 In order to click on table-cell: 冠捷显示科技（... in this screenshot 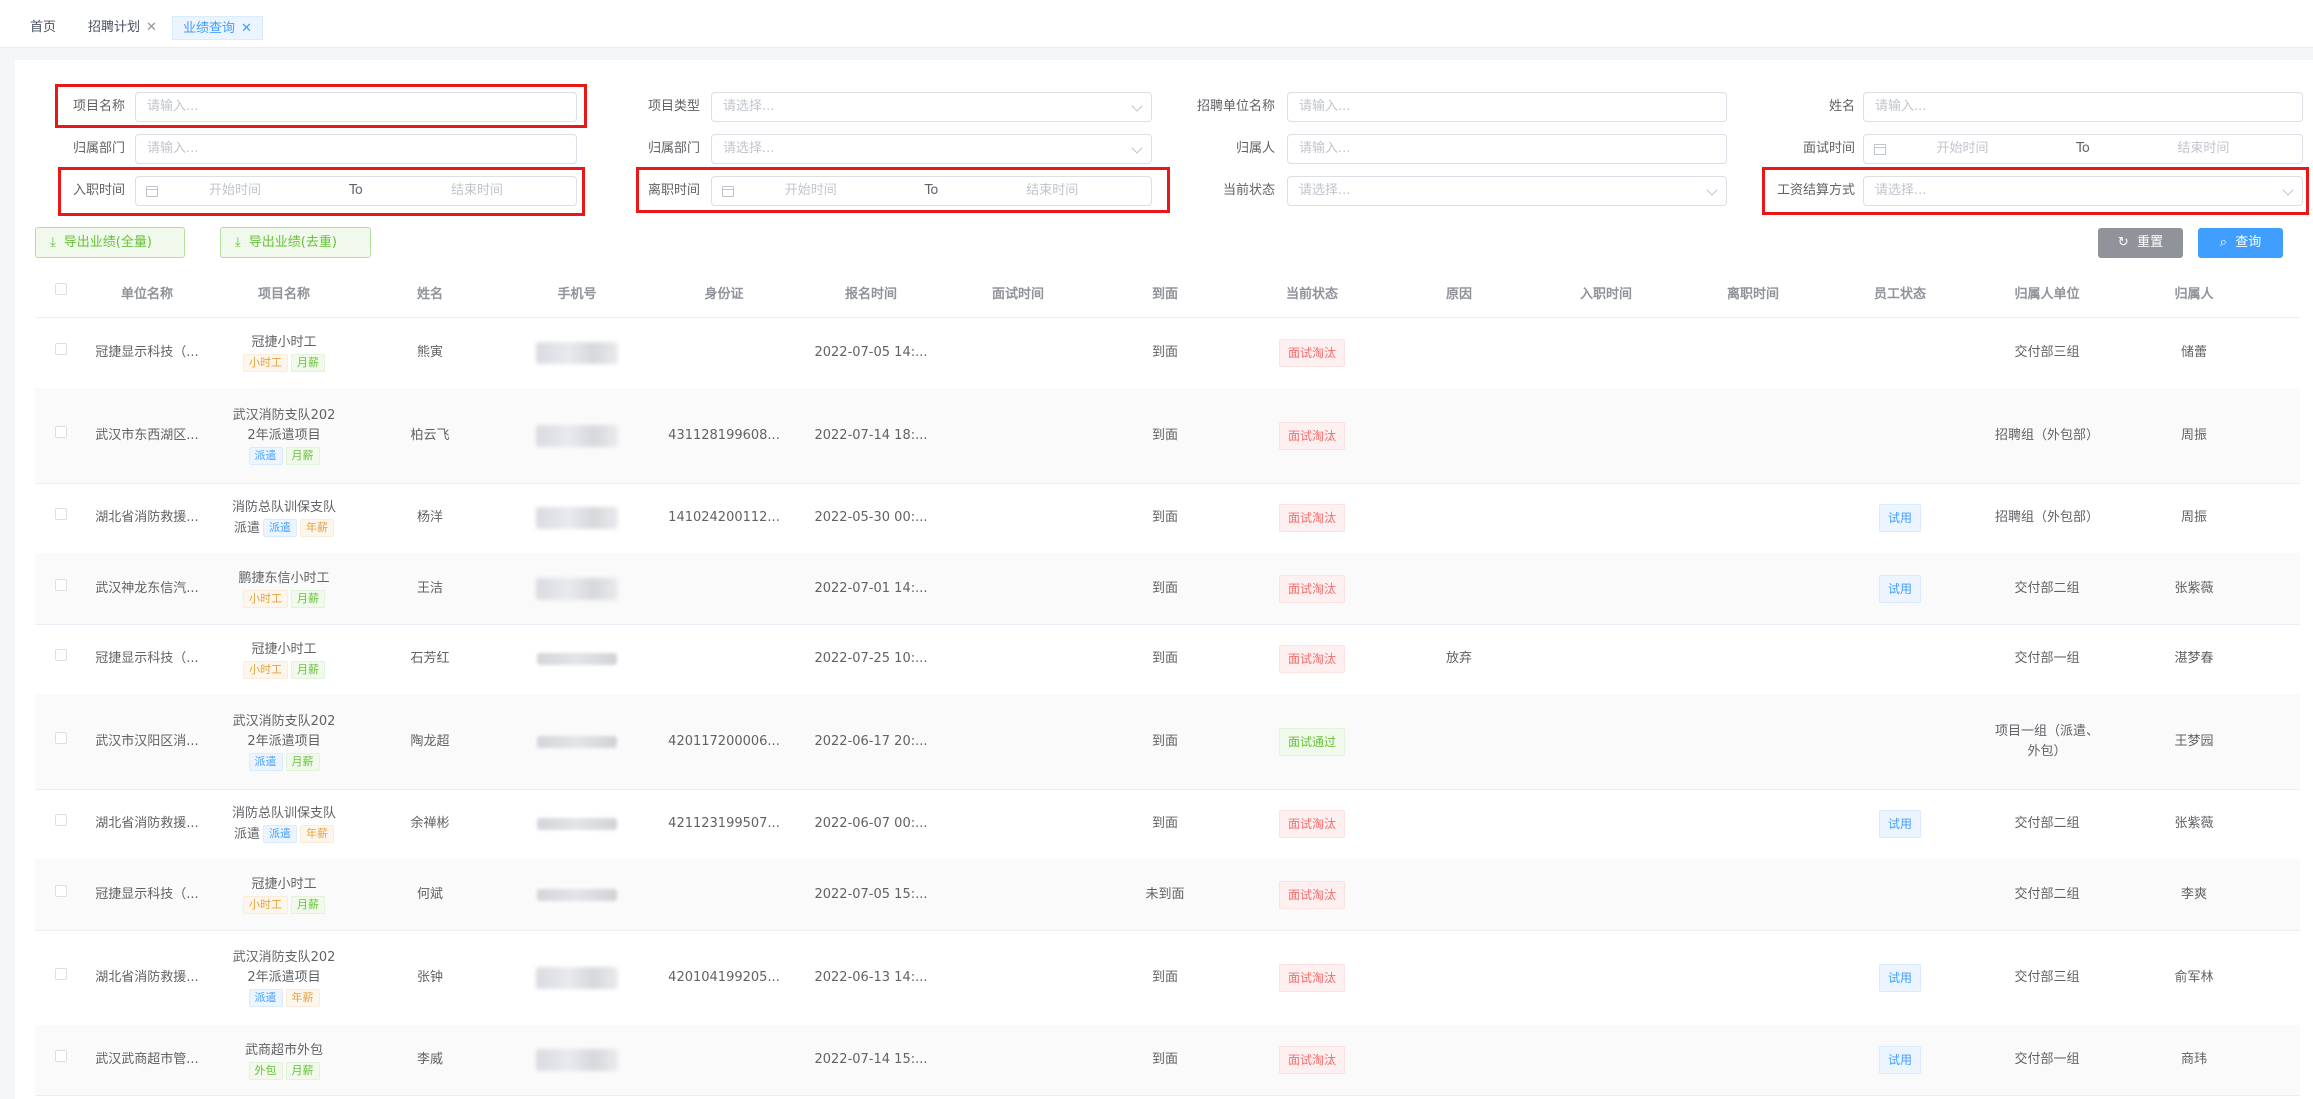, I will do `click(147, 352)`.